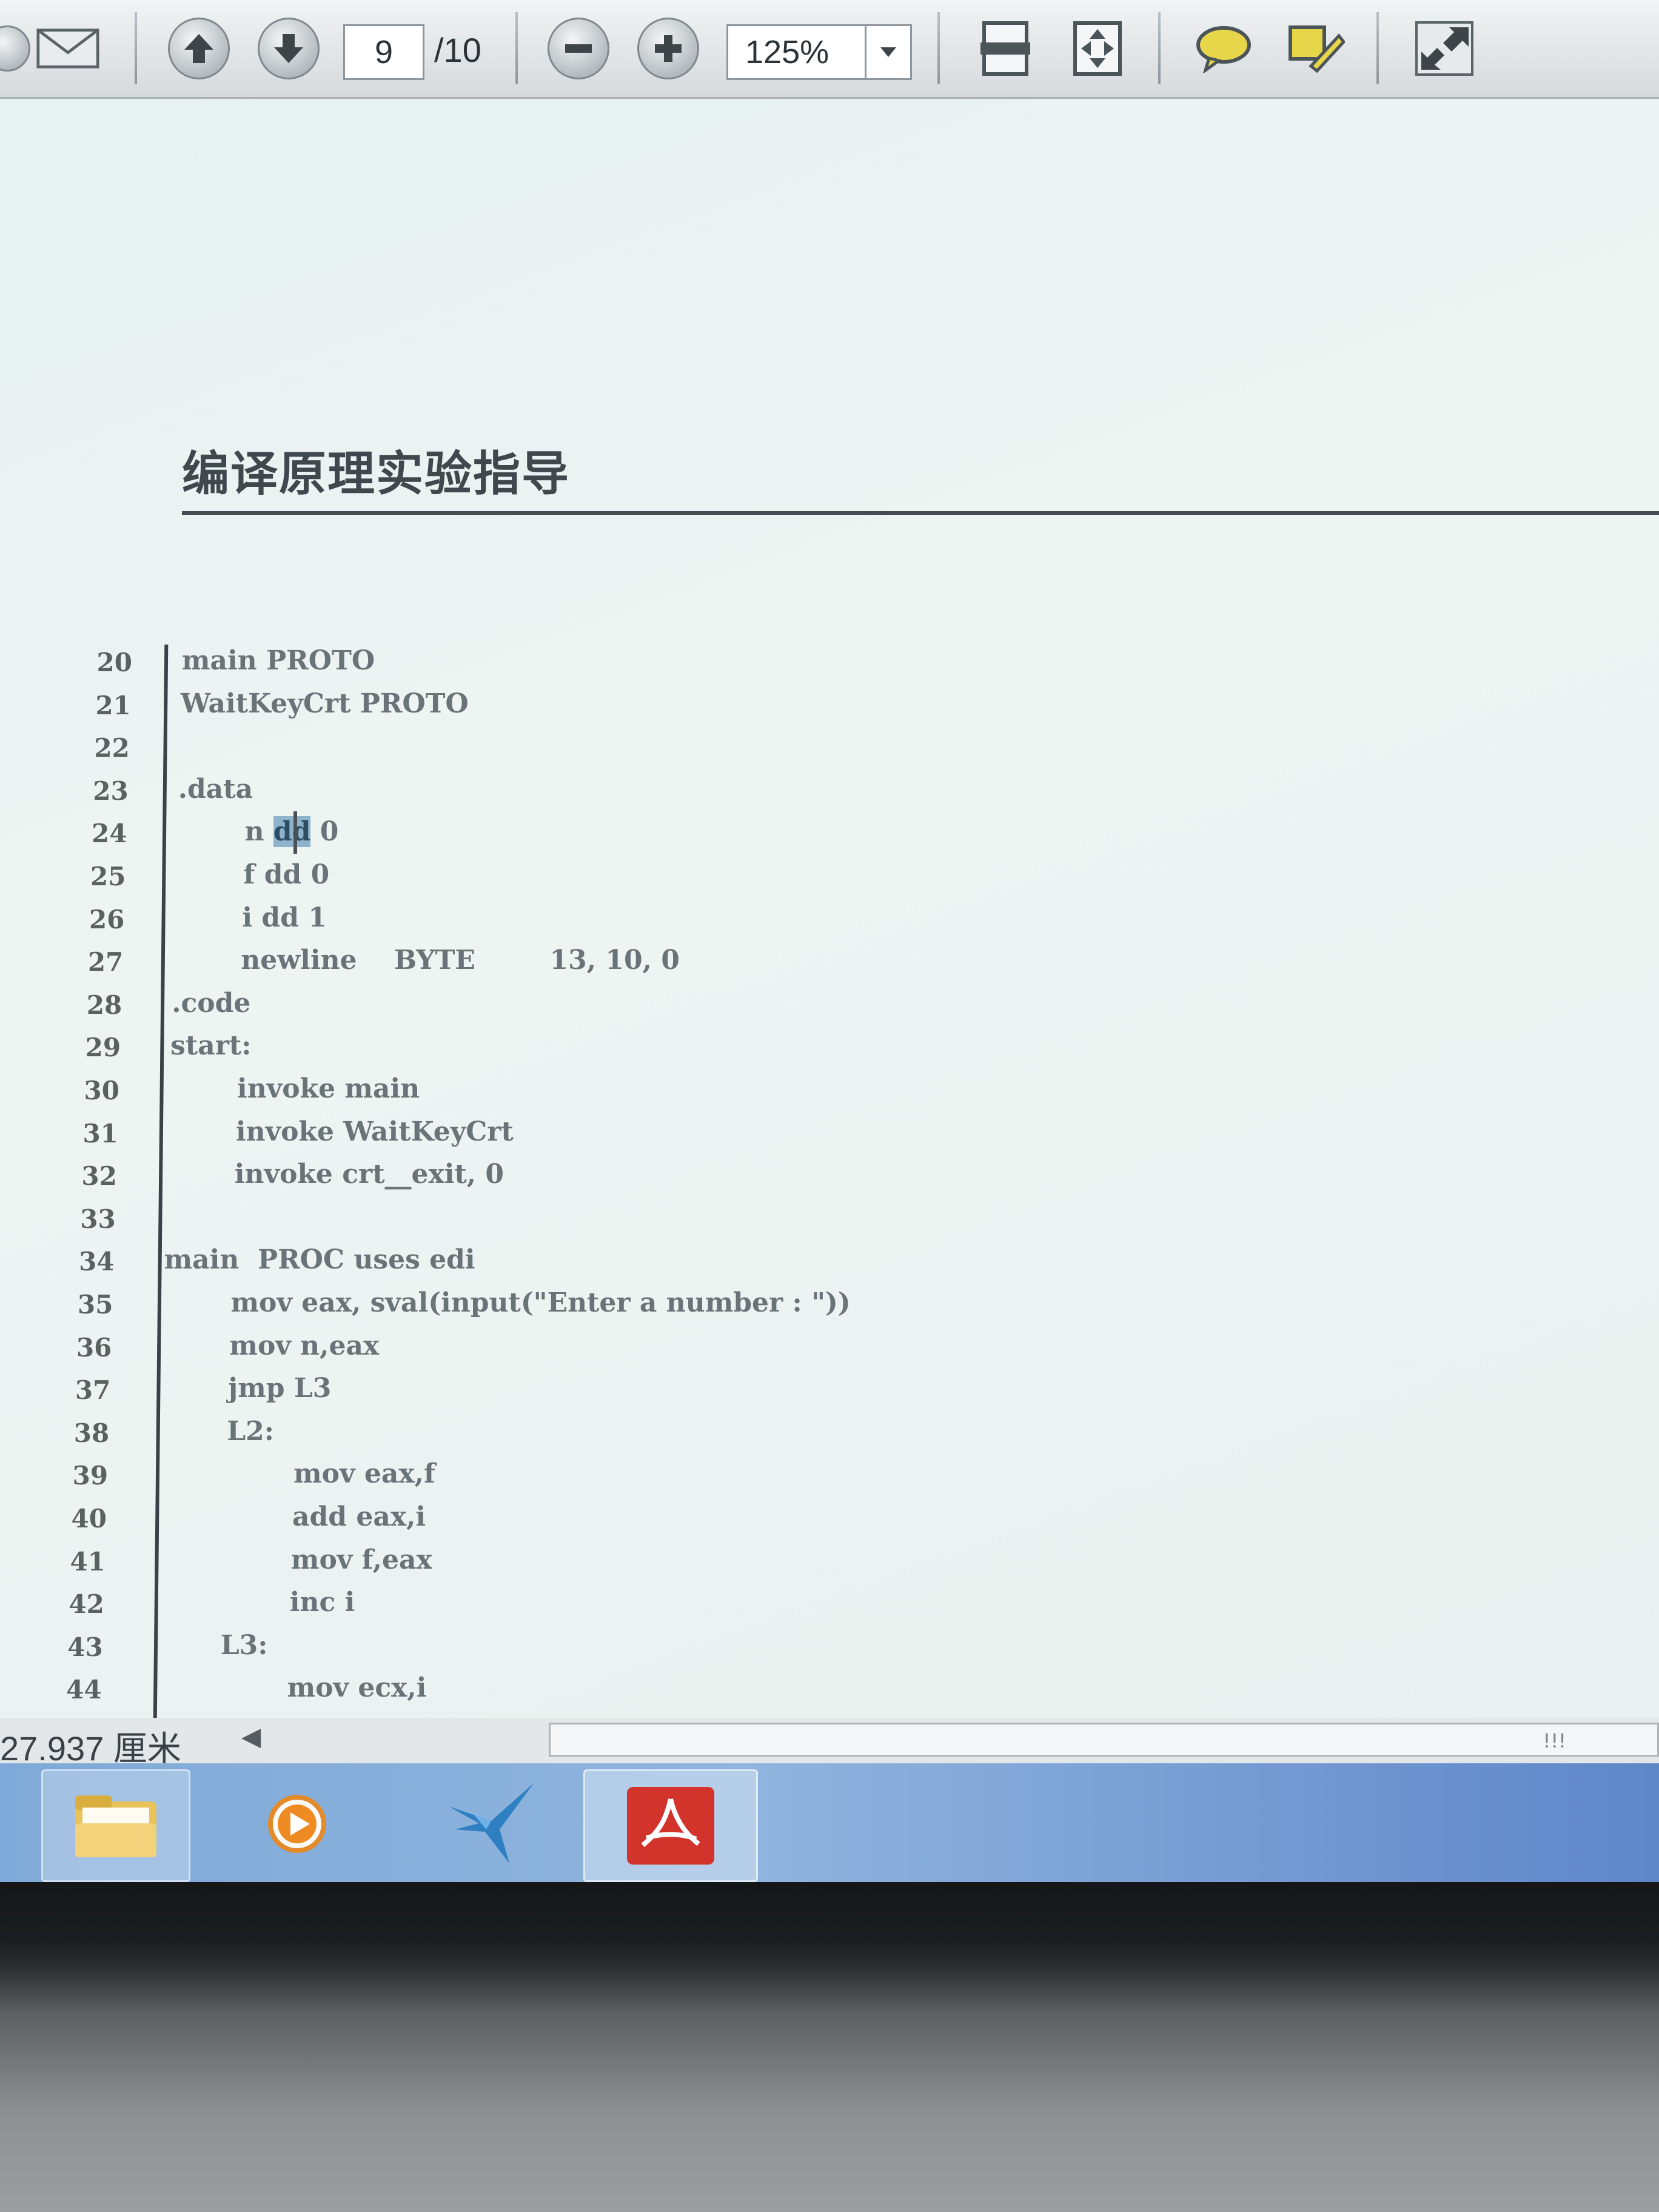 This screenshot has height=2212, width=1659. I want to click on monitor-bezel, so click(829, 2047).